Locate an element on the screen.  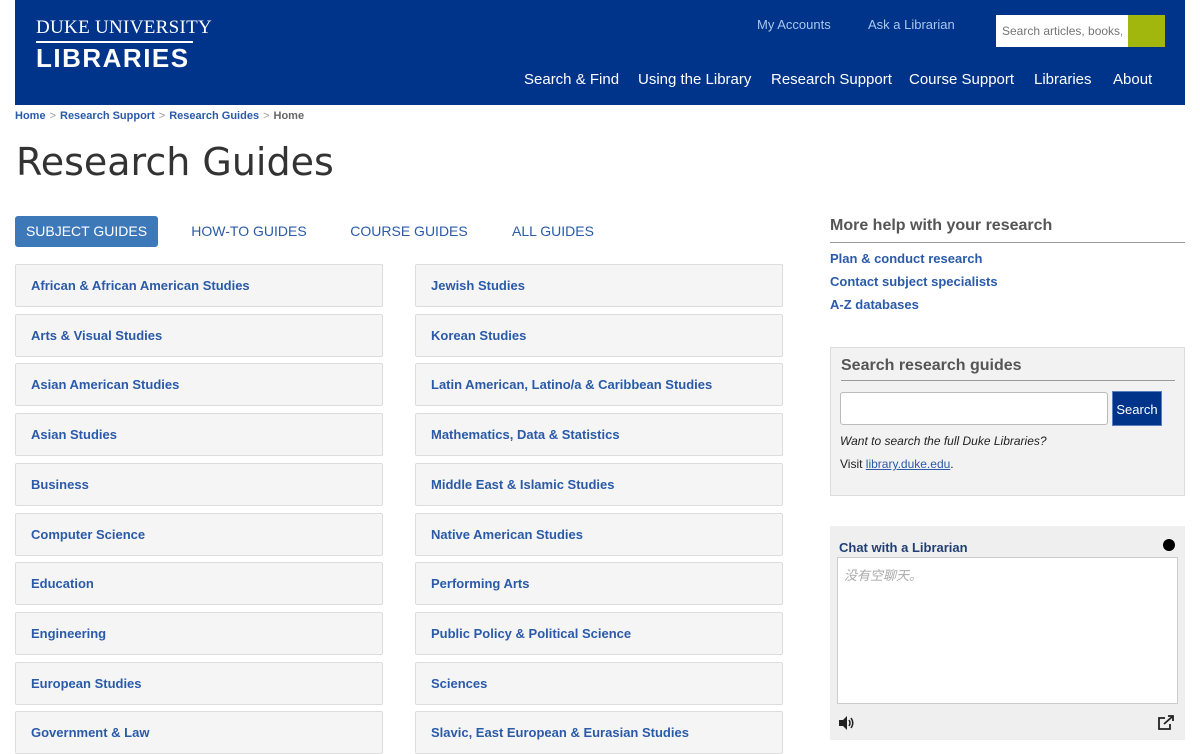
site-search-input is located at coordinates (1062, 31).